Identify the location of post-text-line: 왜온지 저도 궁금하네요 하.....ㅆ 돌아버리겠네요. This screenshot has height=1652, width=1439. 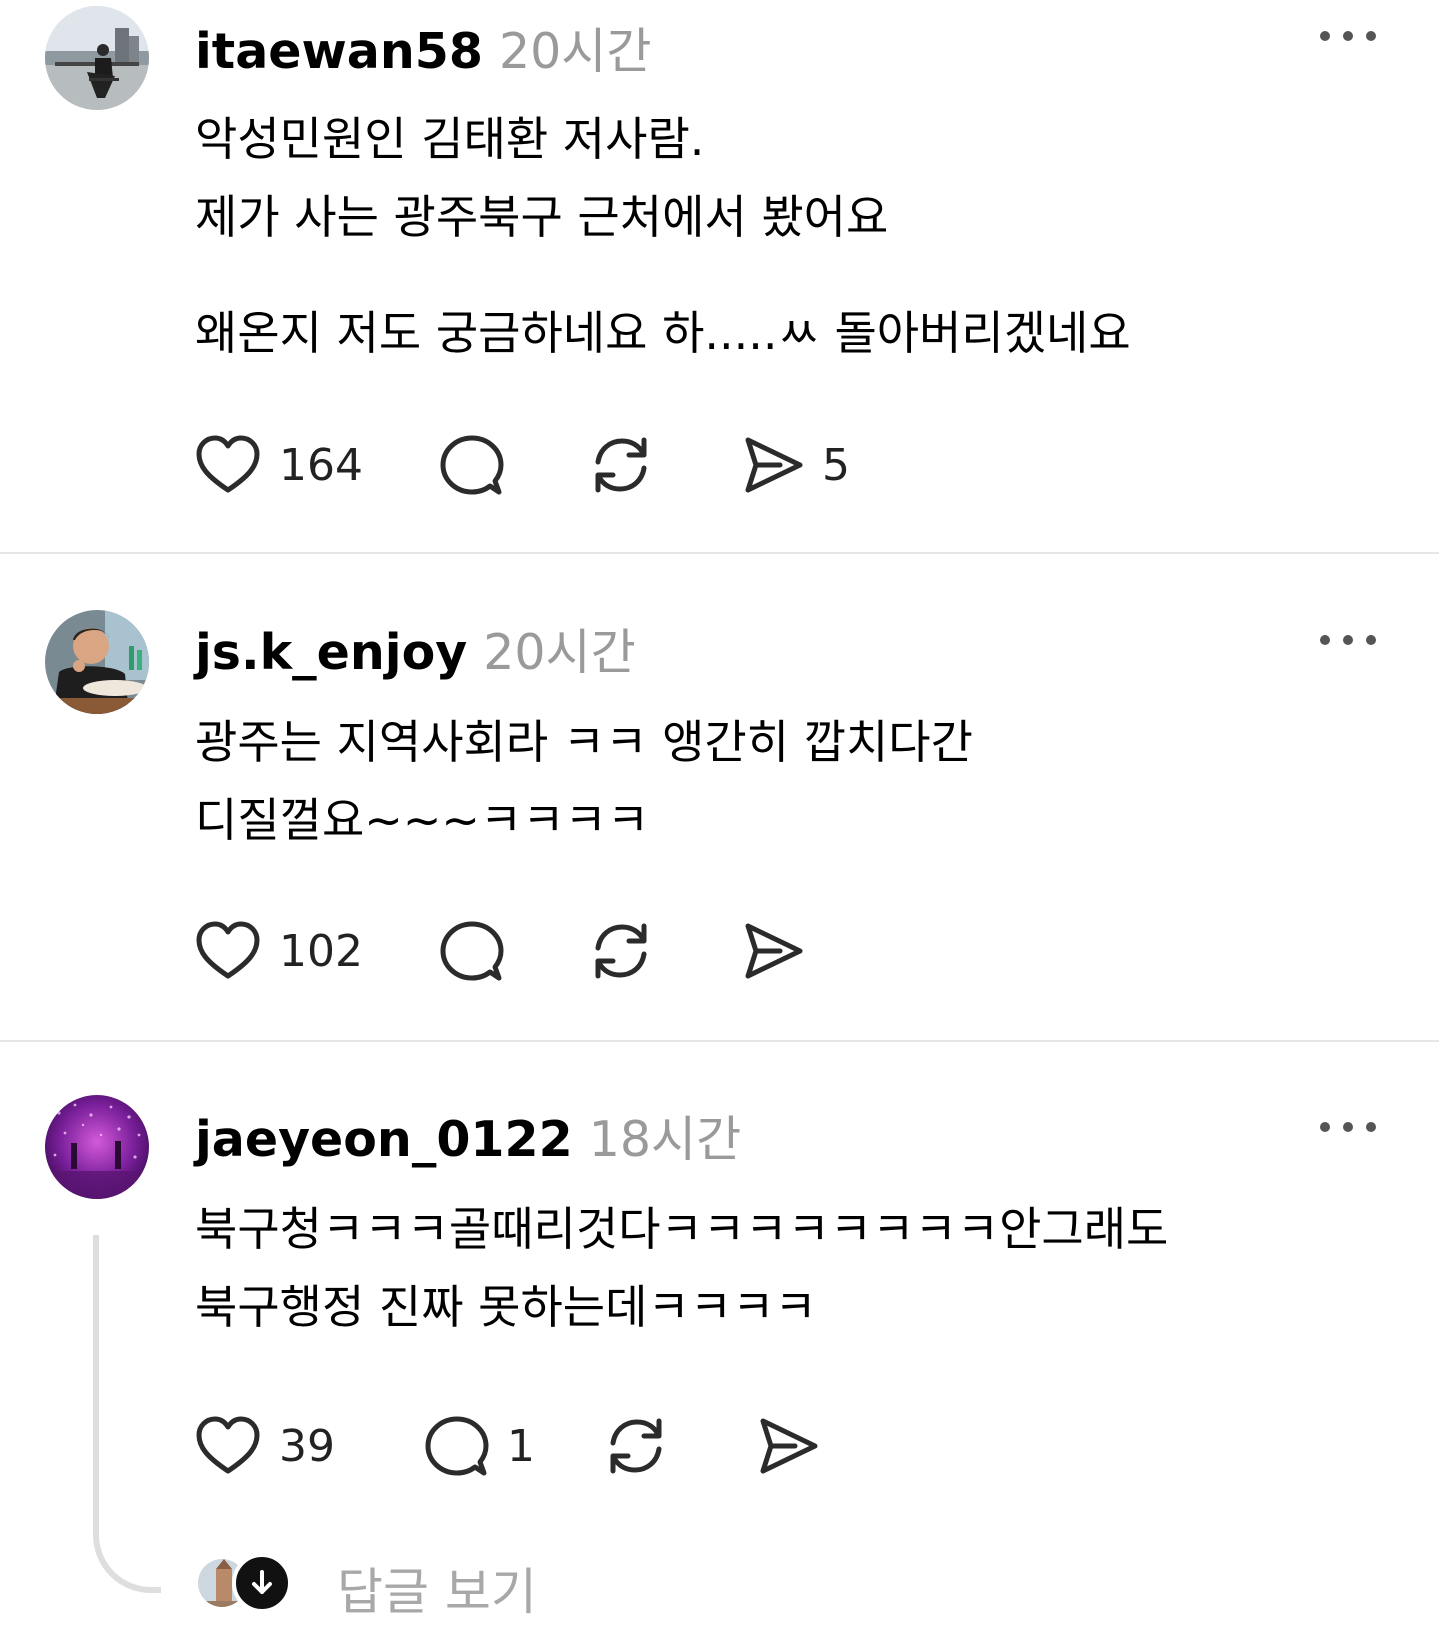
(663, 333).